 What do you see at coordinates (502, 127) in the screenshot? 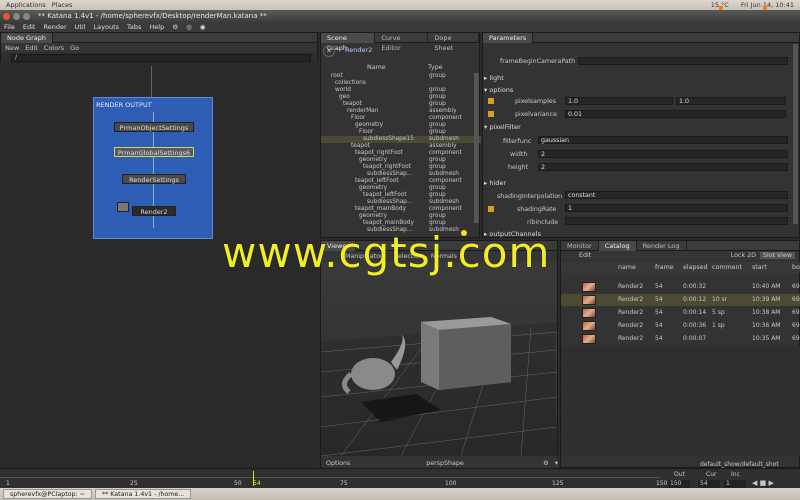
I see `section-pixelfilter: ▾ pixelFilter` at bounding box center [502, 127].